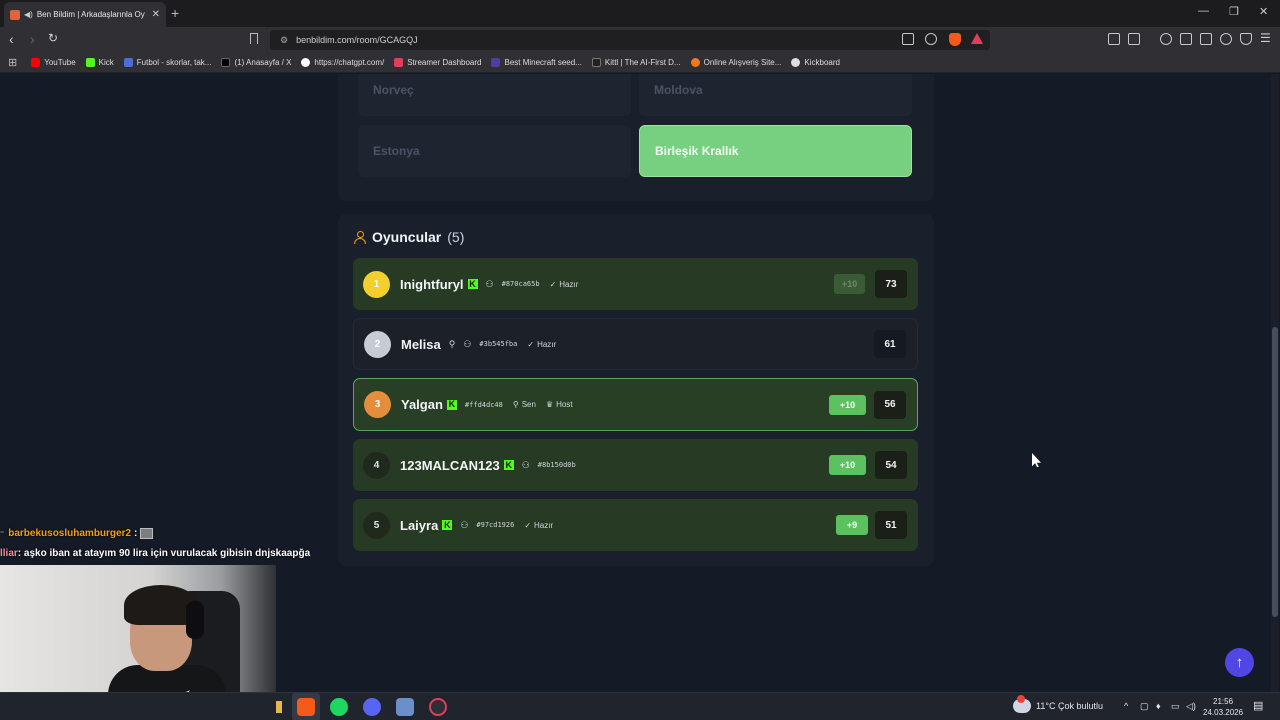 Image resolution: width=1280 pixels, height=720 pixels. What do you see at coordinates (452, 343) in the screenshot?
I see `user-icon: ⚲` at bounding box center [452, 343].